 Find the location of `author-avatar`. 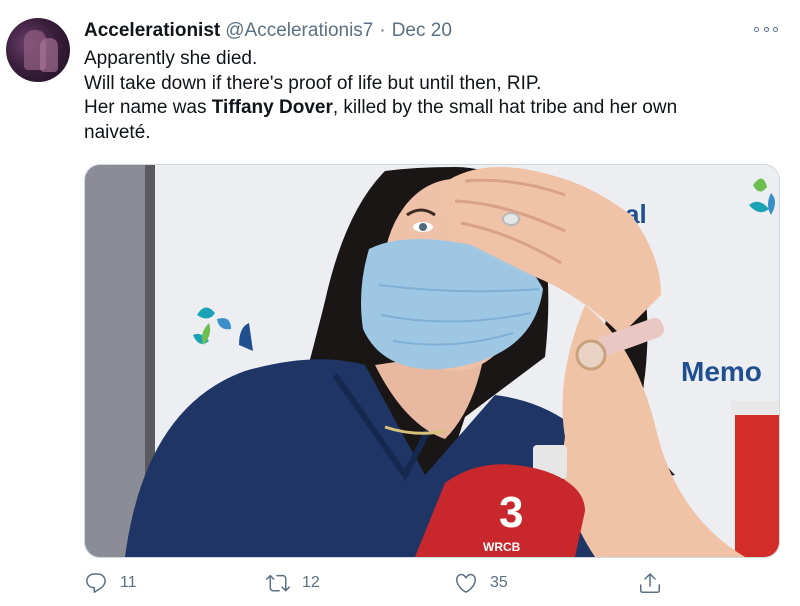

author-avatar is located at coordinates (38, 50).